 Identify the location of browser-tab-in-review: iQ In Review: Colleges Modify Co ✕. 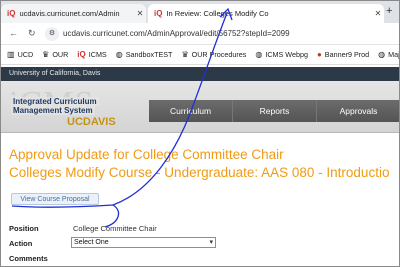
(266, 13).